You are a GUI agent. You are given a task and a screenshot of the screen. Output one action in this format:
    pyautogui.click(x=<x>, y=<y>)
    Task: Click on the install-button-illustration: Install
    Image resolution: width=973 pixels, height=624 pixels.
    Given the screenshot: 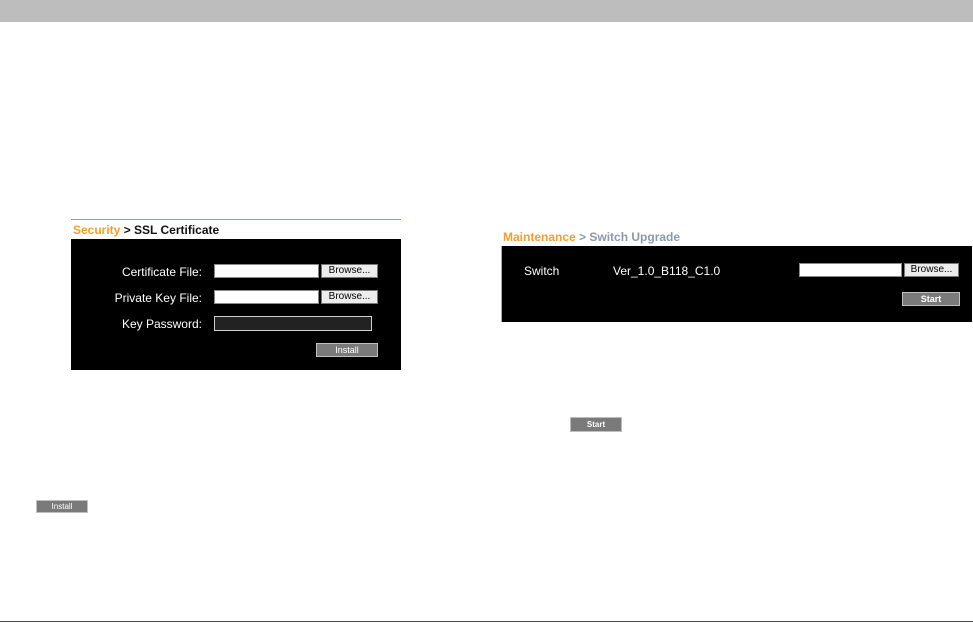 What is the action you would take?
    pyautogui.click(x=62, y=506)
    